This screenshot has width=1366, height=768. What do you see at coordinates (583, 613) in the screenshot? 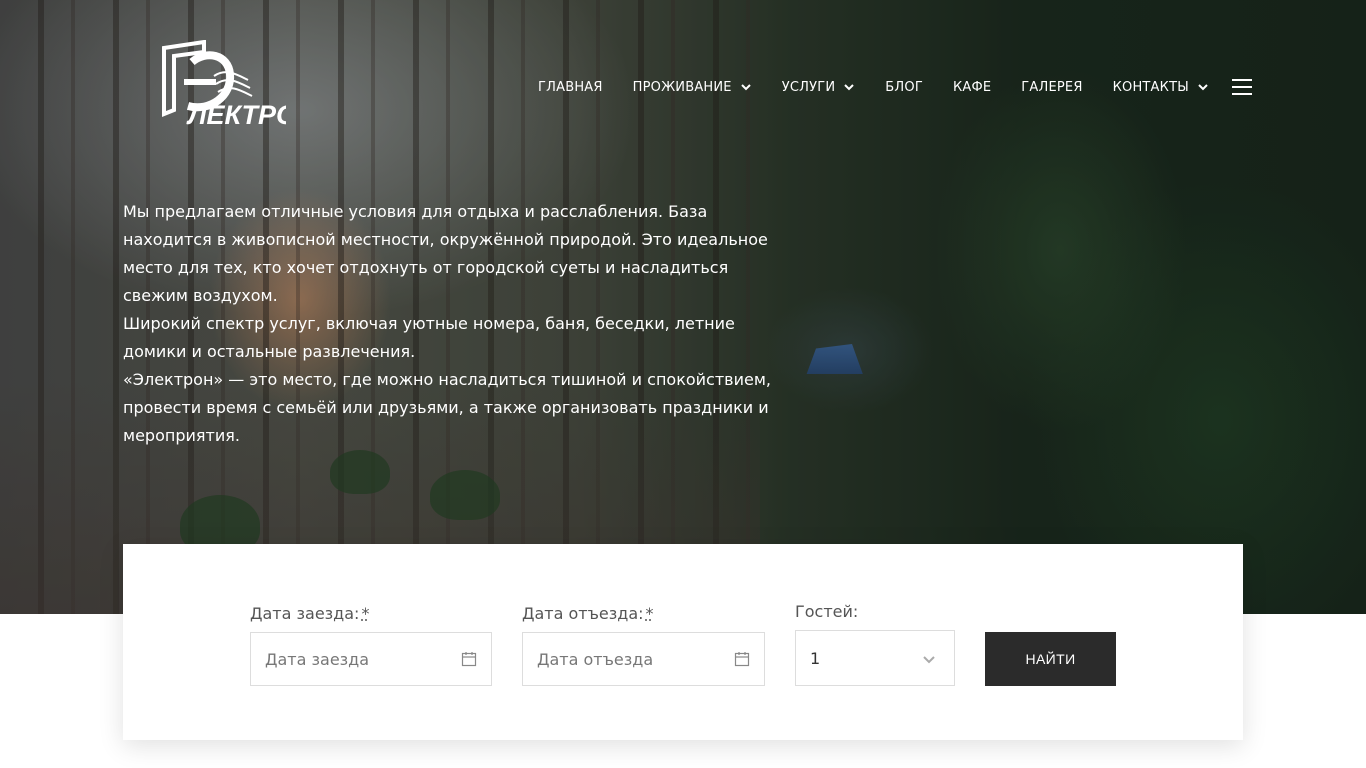
I see `checkout-label-text: Дата отъезда:` at bounding box center [583, 613].